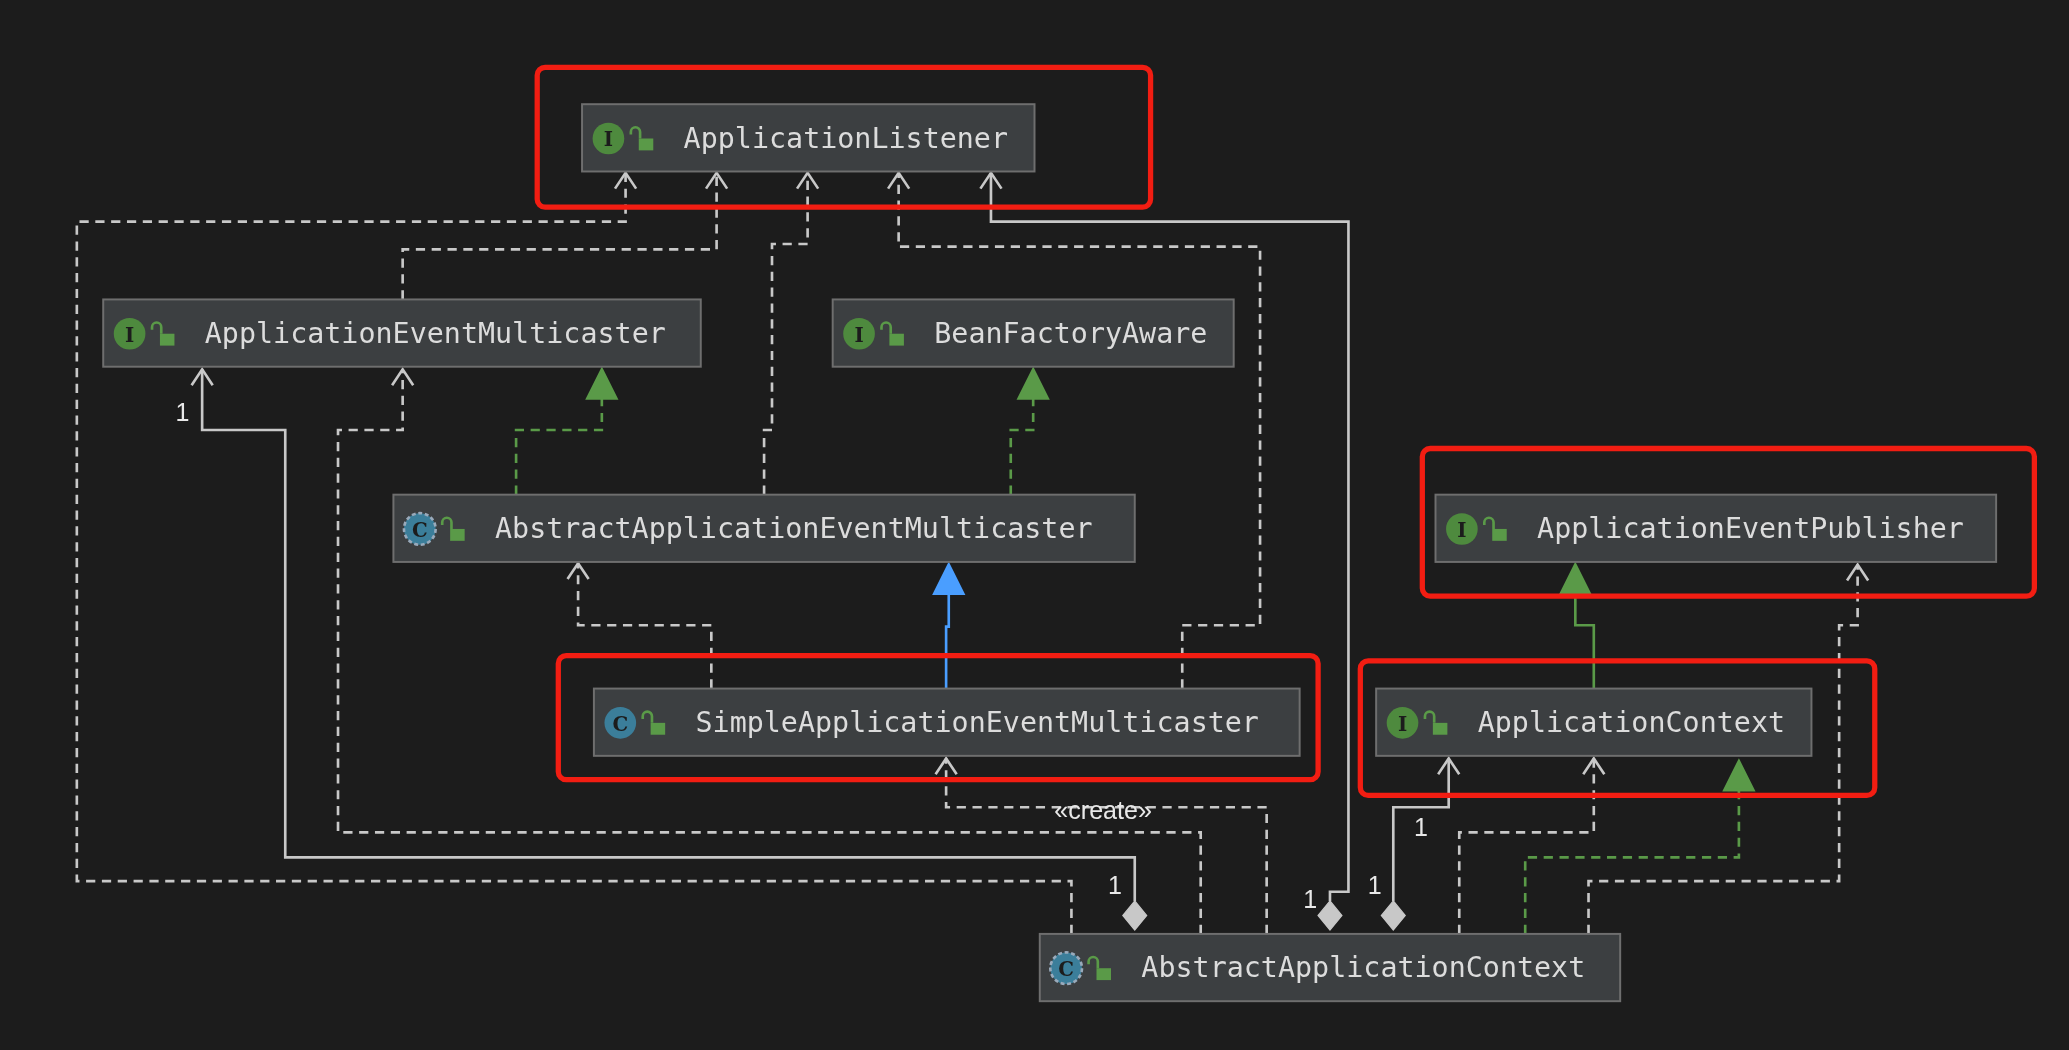 Image resolution: width=2069 pixels, height=1050 pixels. What do you see at coordinates (794, 529) in the screenshot?
I see `class-name: AbstractApplicationEventMulticaster` at bounding box center [794, 529].